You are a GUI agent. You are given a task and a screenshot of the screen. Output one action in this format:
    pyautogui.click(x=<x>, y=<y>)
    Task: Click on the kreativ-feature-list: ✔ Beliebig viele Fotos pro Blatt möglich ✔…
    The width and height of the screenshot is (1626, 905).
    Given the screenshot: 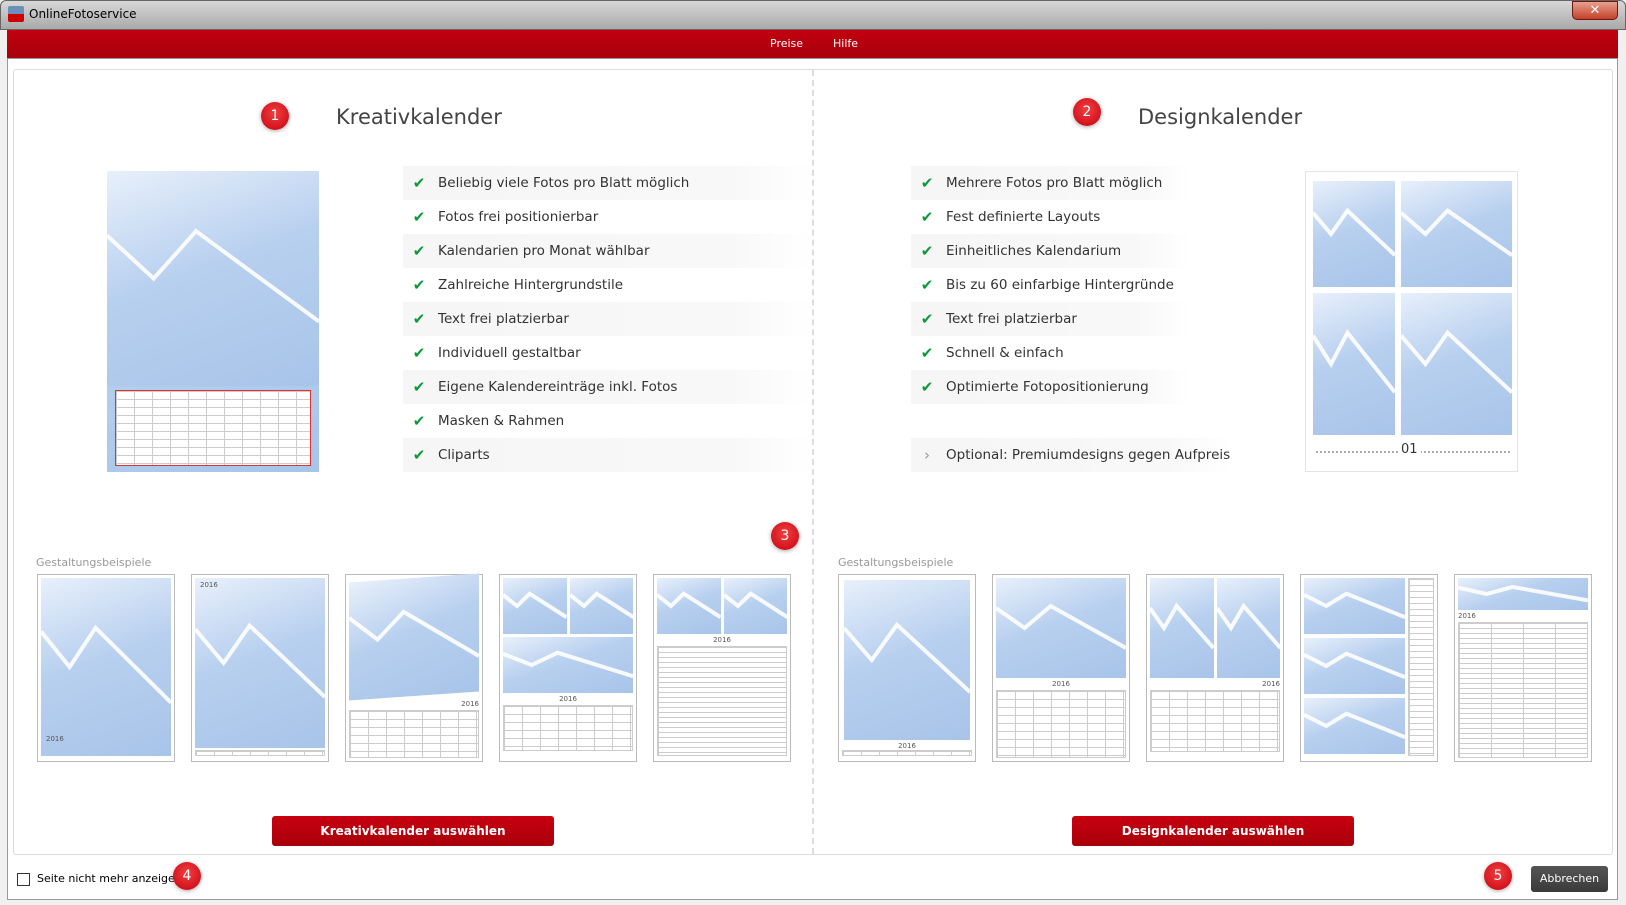 What is the action you would take?
    pyautogui.click(x=607, y=319)
    